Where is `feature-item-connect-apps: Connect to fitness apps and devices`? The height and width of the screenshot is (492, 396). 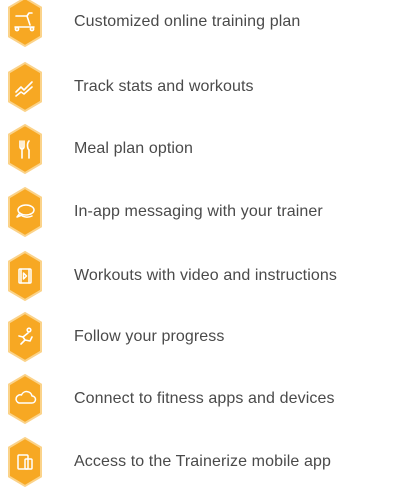
feature-item-connect-apps: Connect to fitness apps and devices is located at coordinates (198, 399).